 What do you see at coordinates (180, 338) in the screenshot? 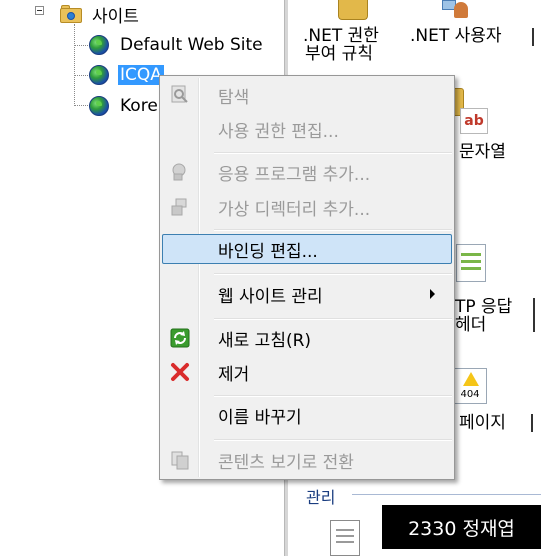
I see `refresh-icon` at bounding box center [180, 338].